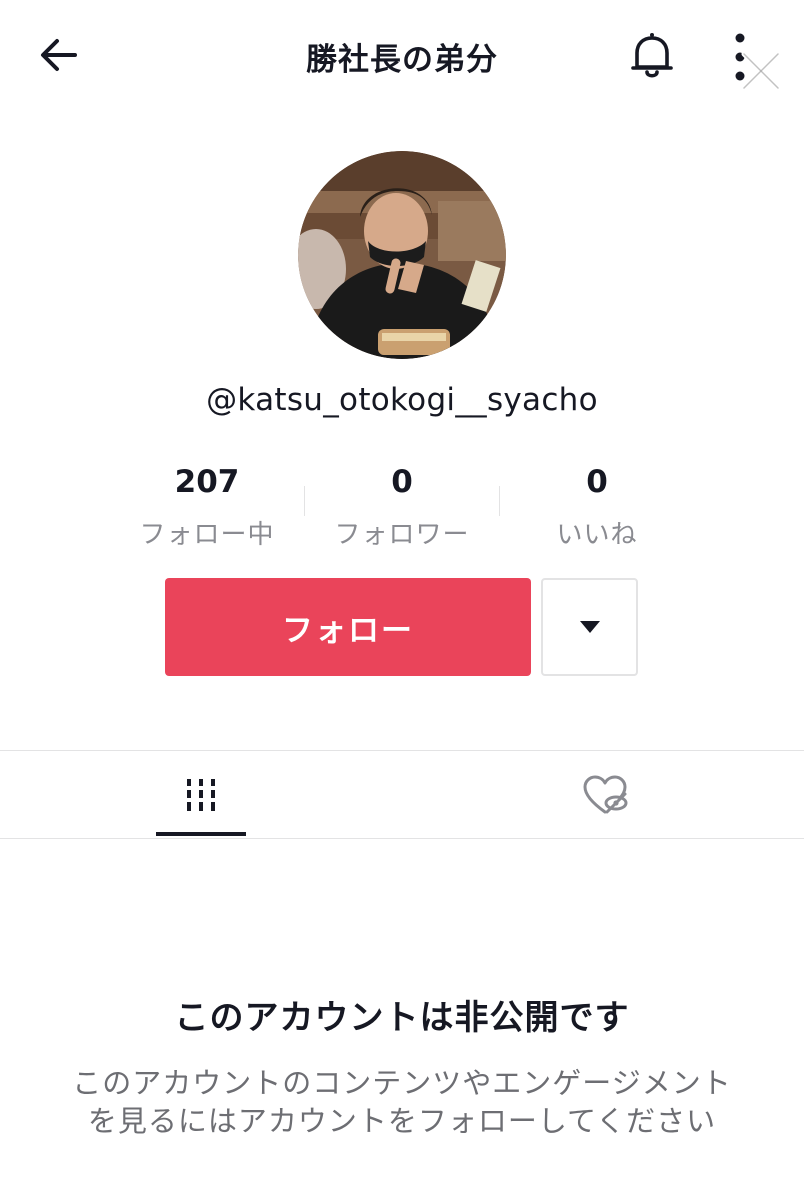 The width and height of the screenshot is (804, 1200). Describe the element at coordinates (597, 482) in the screenshot. I see `likes-count: 0` at that location.